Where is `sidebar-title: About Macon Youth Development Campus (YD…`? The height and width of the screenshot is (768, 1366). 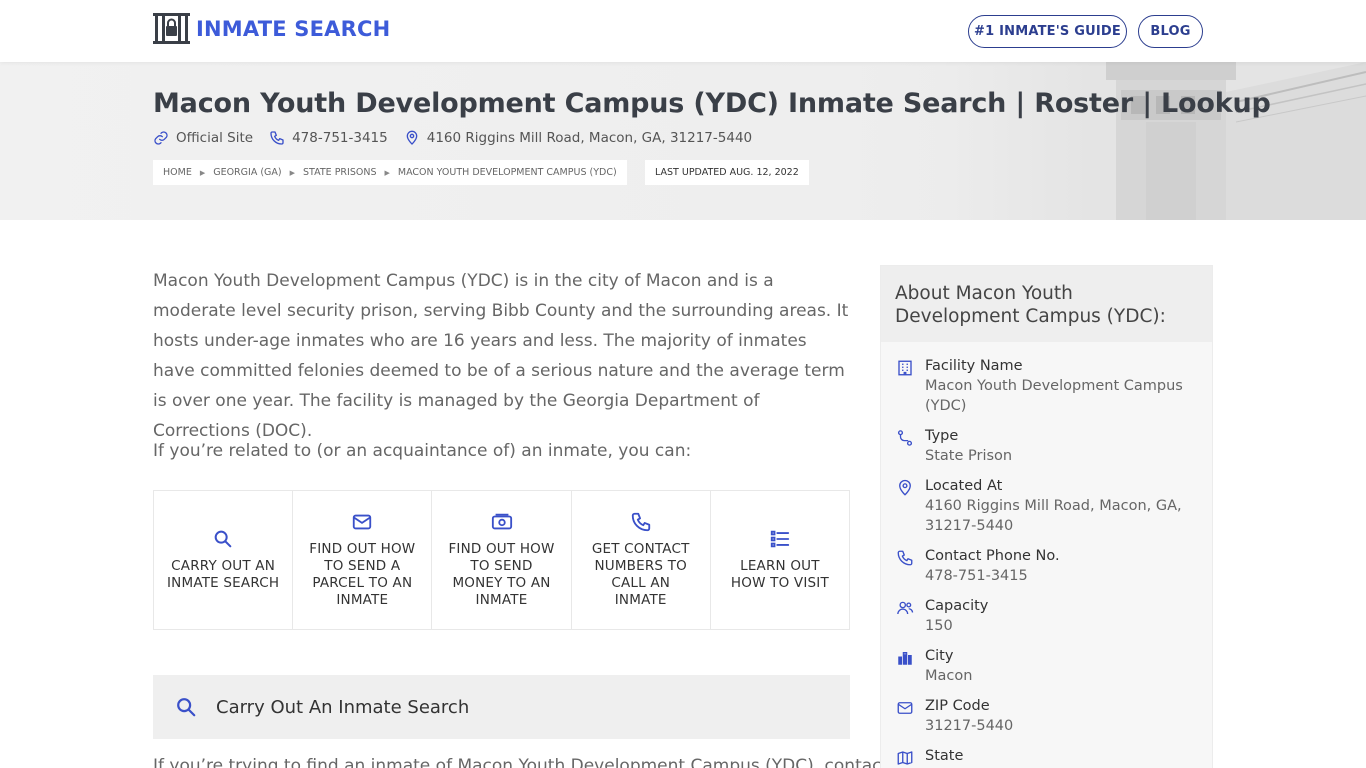 sidebar-title: About Macon Youth Development Campus (YD… is located at coordinates (1046, 304).